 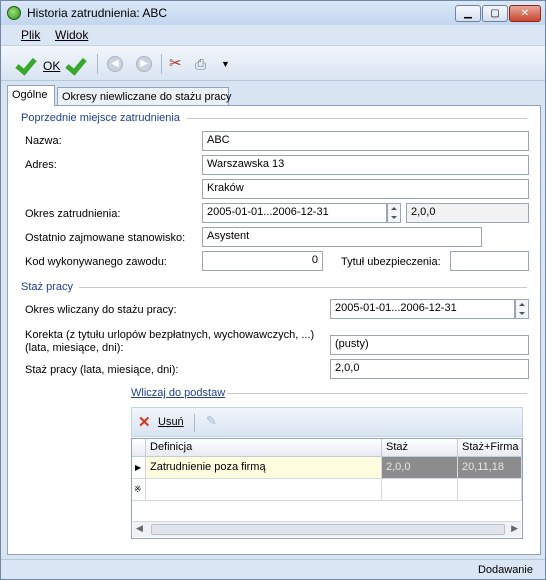 What do you see at coordinates (139, 468) in the screenshot?
I see `row-indicator-icon: ▶` at bounding box center [139, 468].